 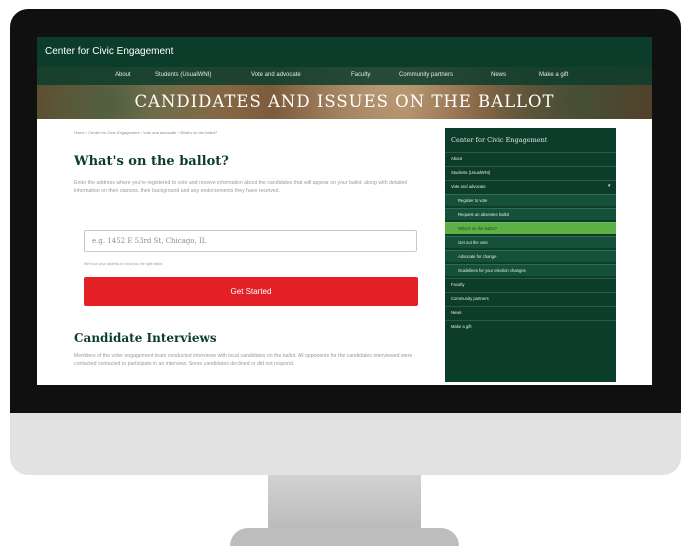 I want to click on sidebar-item-label: Guidelines for your election changes, so click(x=492, y=270).